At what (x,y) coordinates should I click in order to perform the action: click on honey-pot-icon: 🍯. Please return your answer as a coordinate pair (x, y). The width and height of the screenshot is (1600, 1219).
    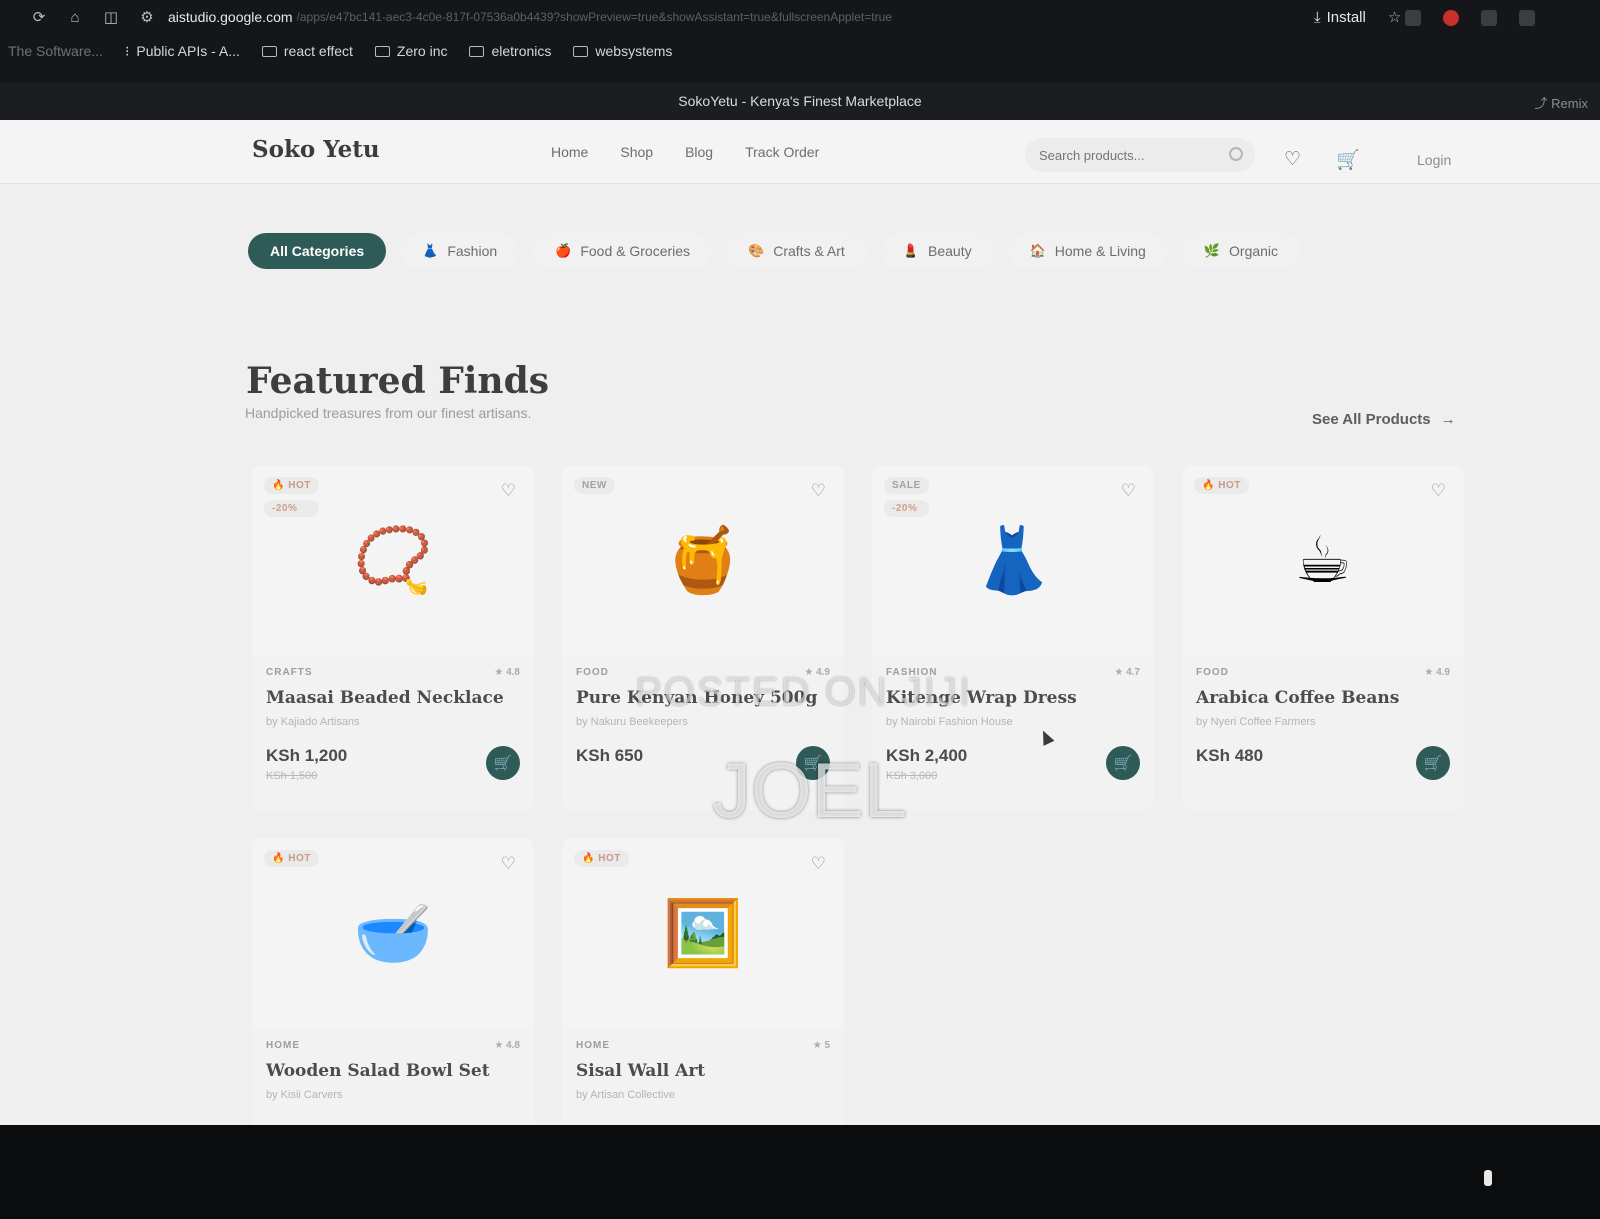
    Looking at the image, I should click on (703, 560).